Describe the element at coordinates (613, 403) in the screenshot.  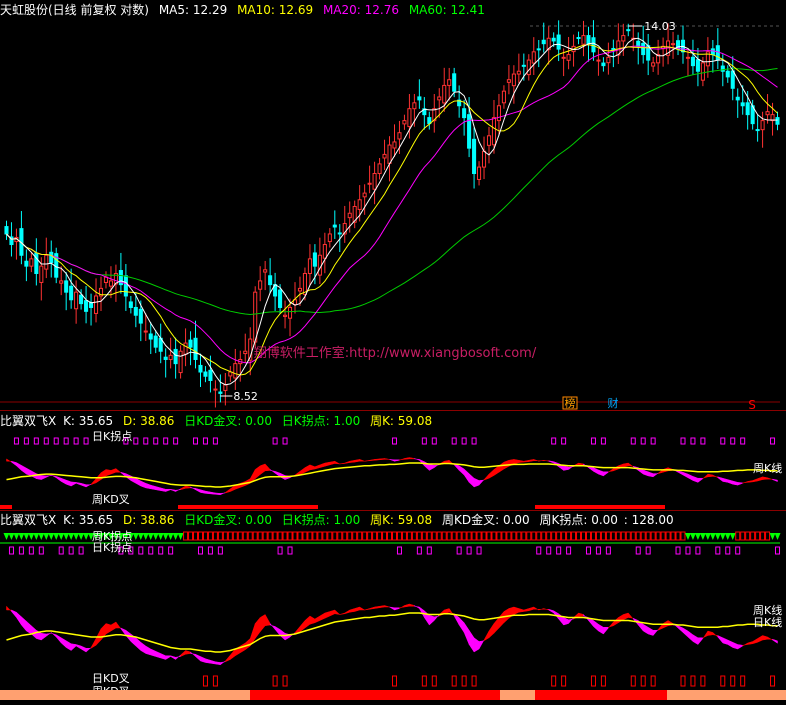
I see `cai-badge: 财` at that location.